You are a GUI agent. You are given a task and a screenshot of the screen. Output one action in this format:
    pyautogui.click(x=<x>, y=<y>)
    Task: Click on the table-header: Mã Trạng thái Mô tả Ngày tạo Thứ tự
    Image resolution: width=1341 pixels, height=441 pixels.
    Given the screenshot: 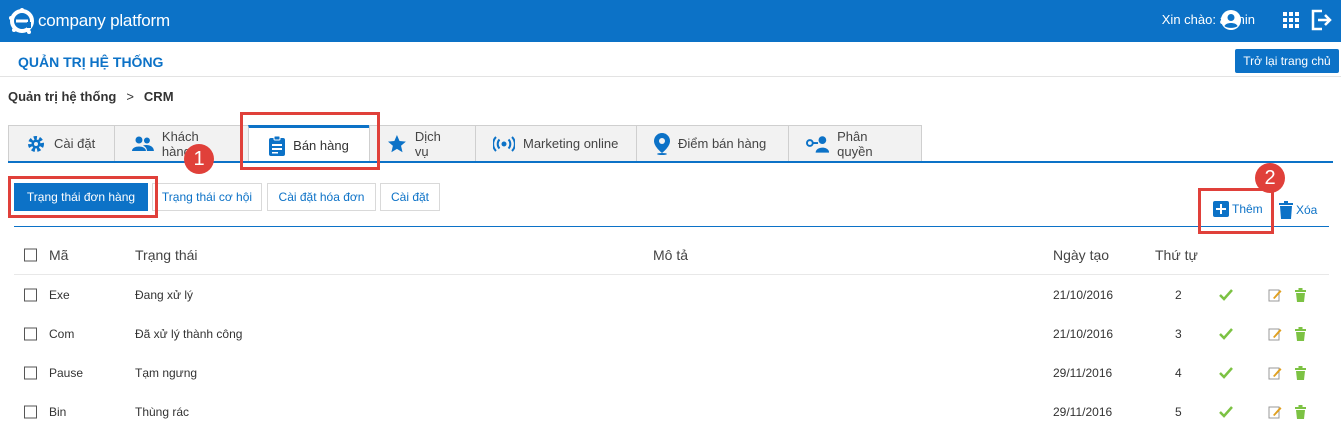 What is the action you would take?
    pyautogui.click(x=671, y=255)
    